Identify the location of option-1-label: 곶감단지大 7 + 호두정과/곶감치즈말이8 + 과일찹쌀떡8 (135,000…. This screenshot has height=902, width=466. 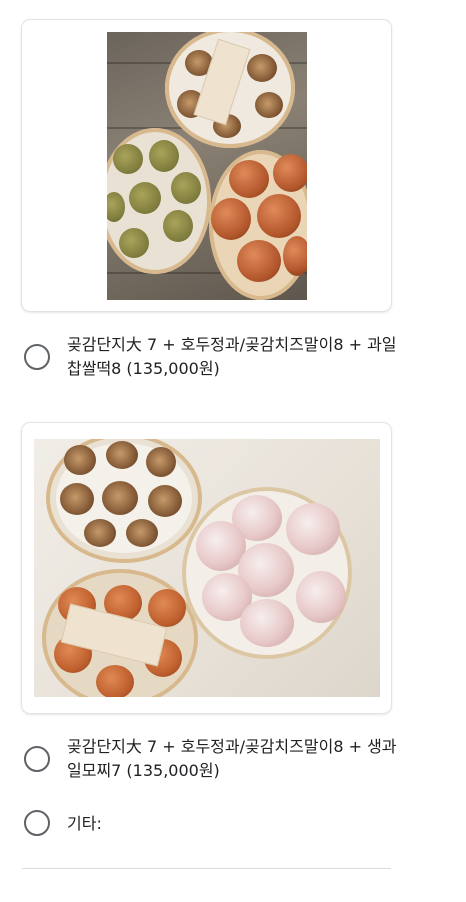
(232, 357).